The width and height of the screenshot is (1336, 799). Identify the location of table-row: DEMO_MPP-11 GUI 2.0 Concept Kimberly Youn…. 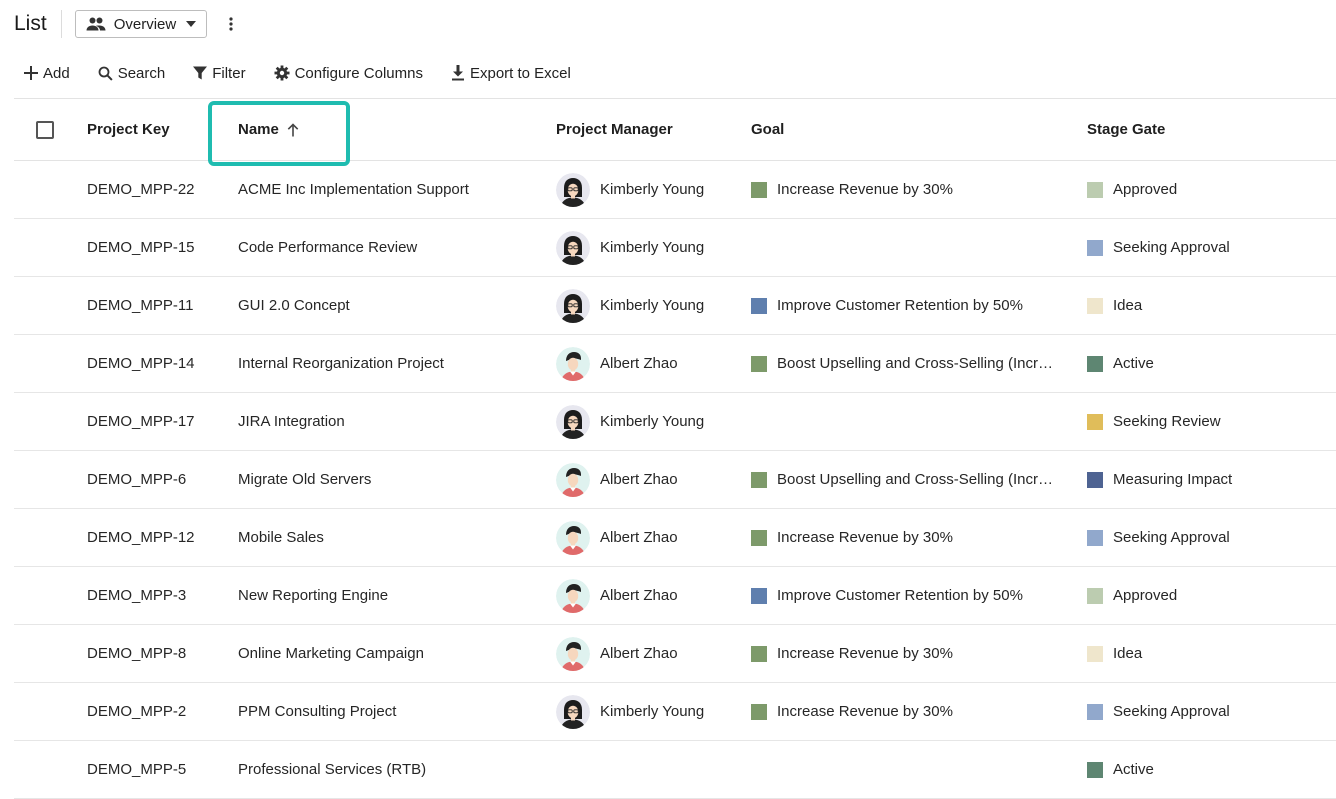
(675, 306).